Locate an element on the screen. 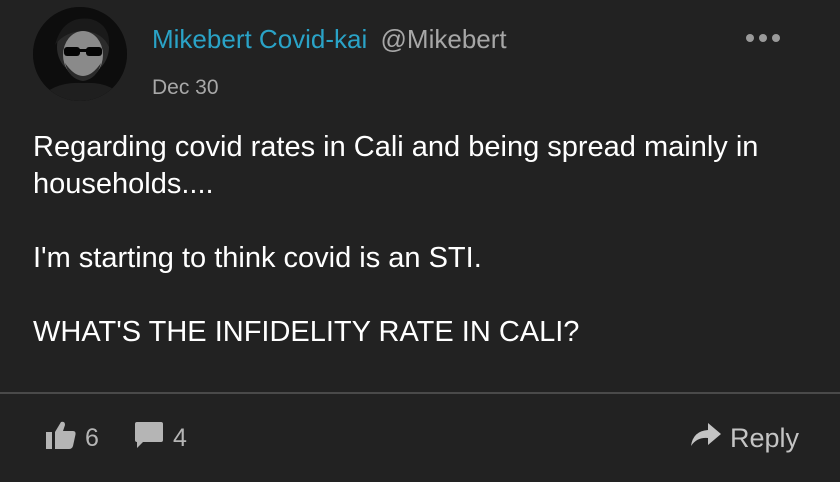 The width and height of the screenshot is (840, 482). like-count: 6 is located at coordinates (92, 437).